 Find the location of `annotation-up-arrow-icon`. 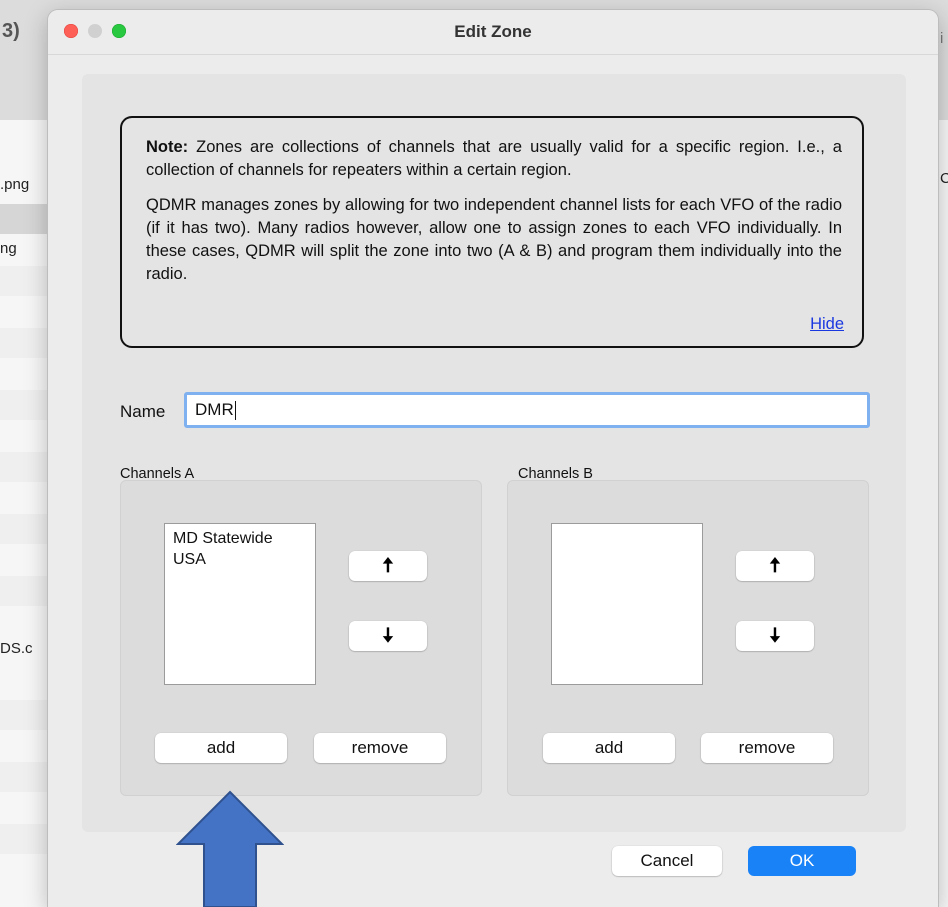

annotation-up-arrow-icon is located at coordinates (230, 848).